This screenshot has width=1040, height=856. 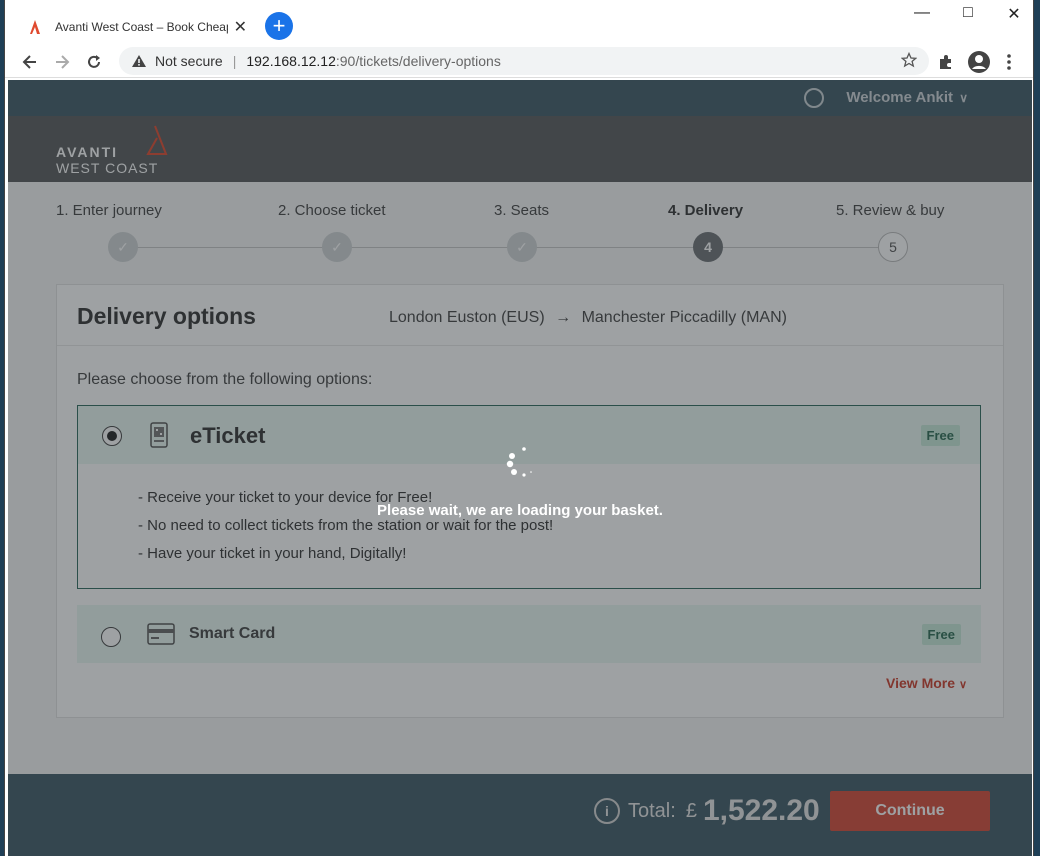 I want to click on maximize-button: □, so click(x=968, y=14).